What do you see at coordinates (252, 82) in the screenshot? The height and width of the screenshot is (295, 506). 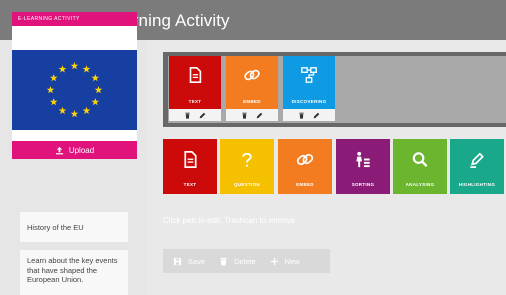 I see `placed-tile-embed: EMBED` at bounding box center [252, 82].